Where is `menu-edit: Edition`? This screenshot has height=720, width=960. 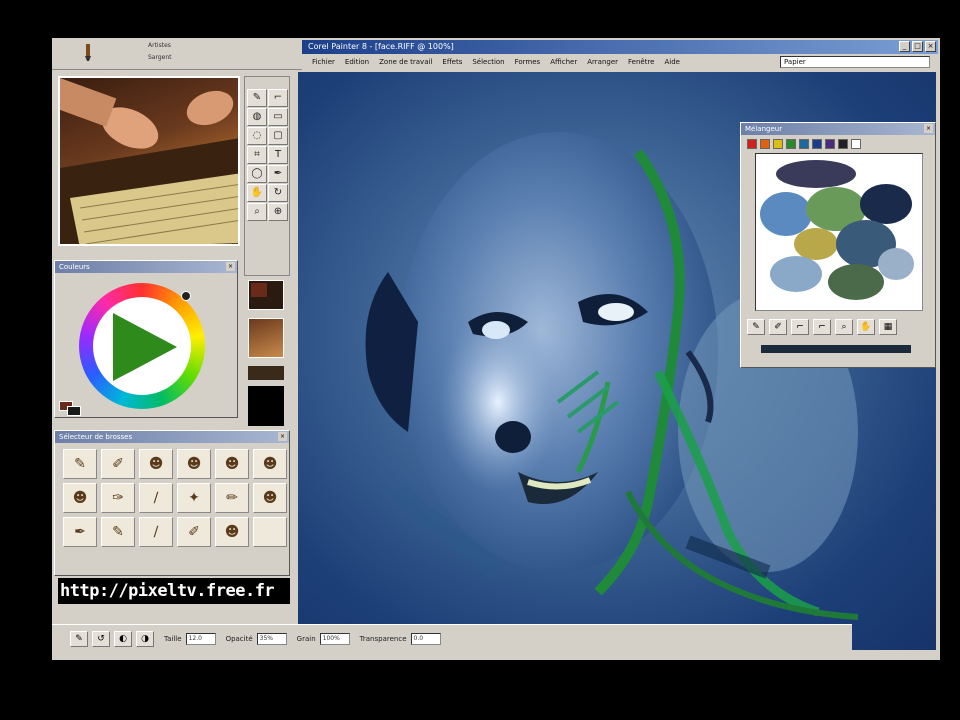 menu-edit: Edition is located at coordinates (357, 62).